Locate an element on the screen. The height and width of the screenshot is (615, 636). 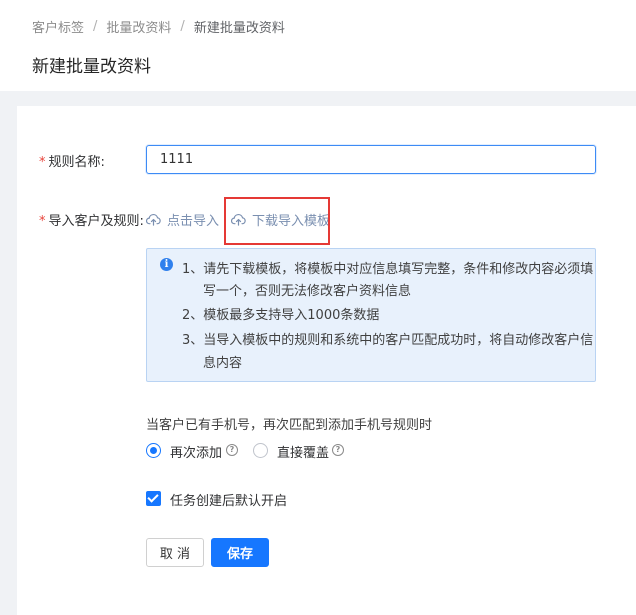
radio-overwrite is located at coordinates (260, 450).